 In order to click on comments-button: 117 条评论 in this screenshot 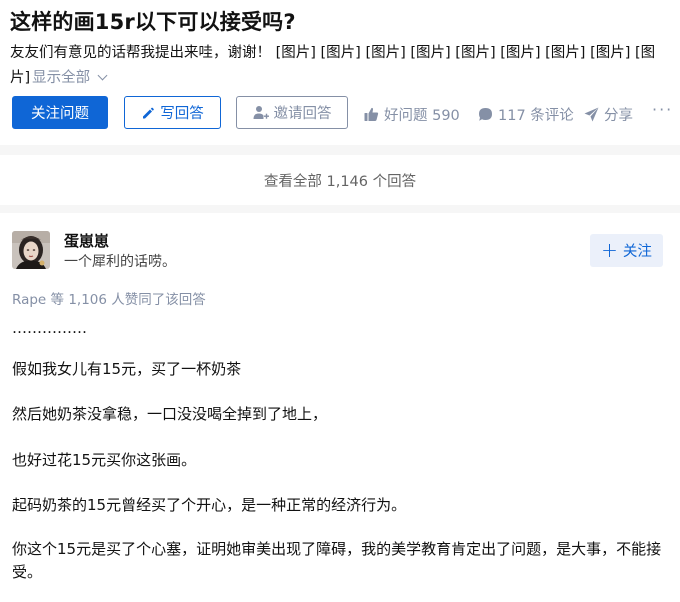, I will do `click(526, 114)`.